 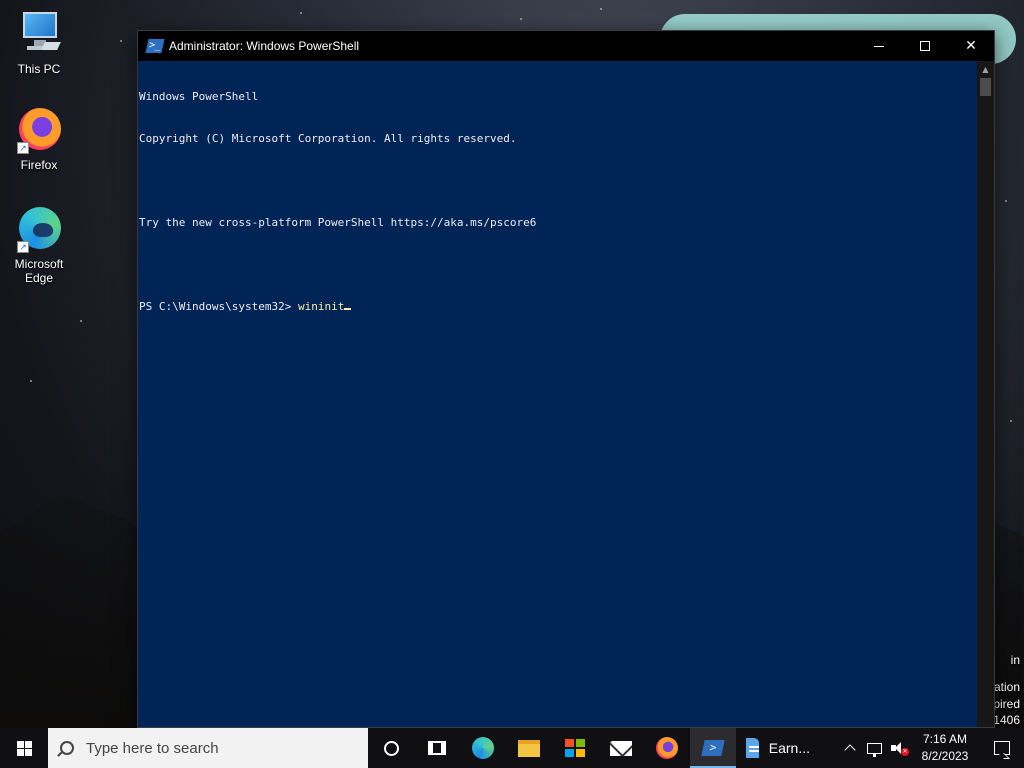 I want to click on show-hidden-icons-button, so click(x=850, y=748).